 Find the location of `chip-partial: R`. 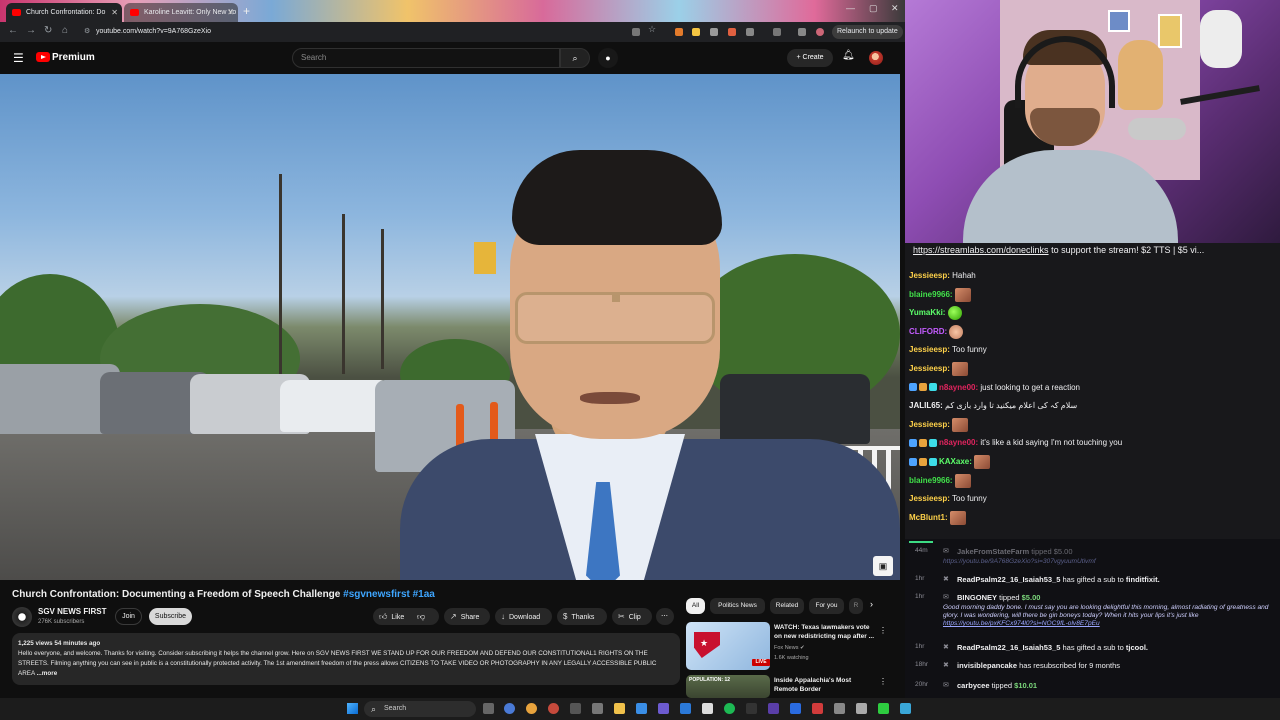

chip-partial: R is located at coordinates (856, 606).